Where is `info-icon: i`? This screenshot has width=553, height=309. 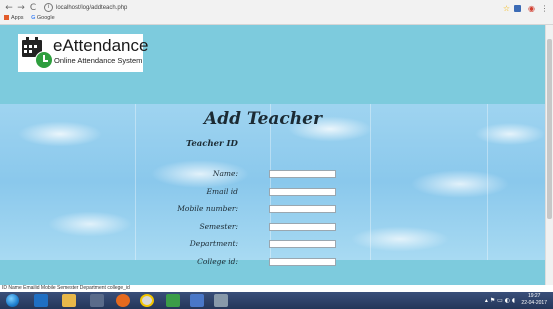
info-icon: i is located at coordinates (48, 7).